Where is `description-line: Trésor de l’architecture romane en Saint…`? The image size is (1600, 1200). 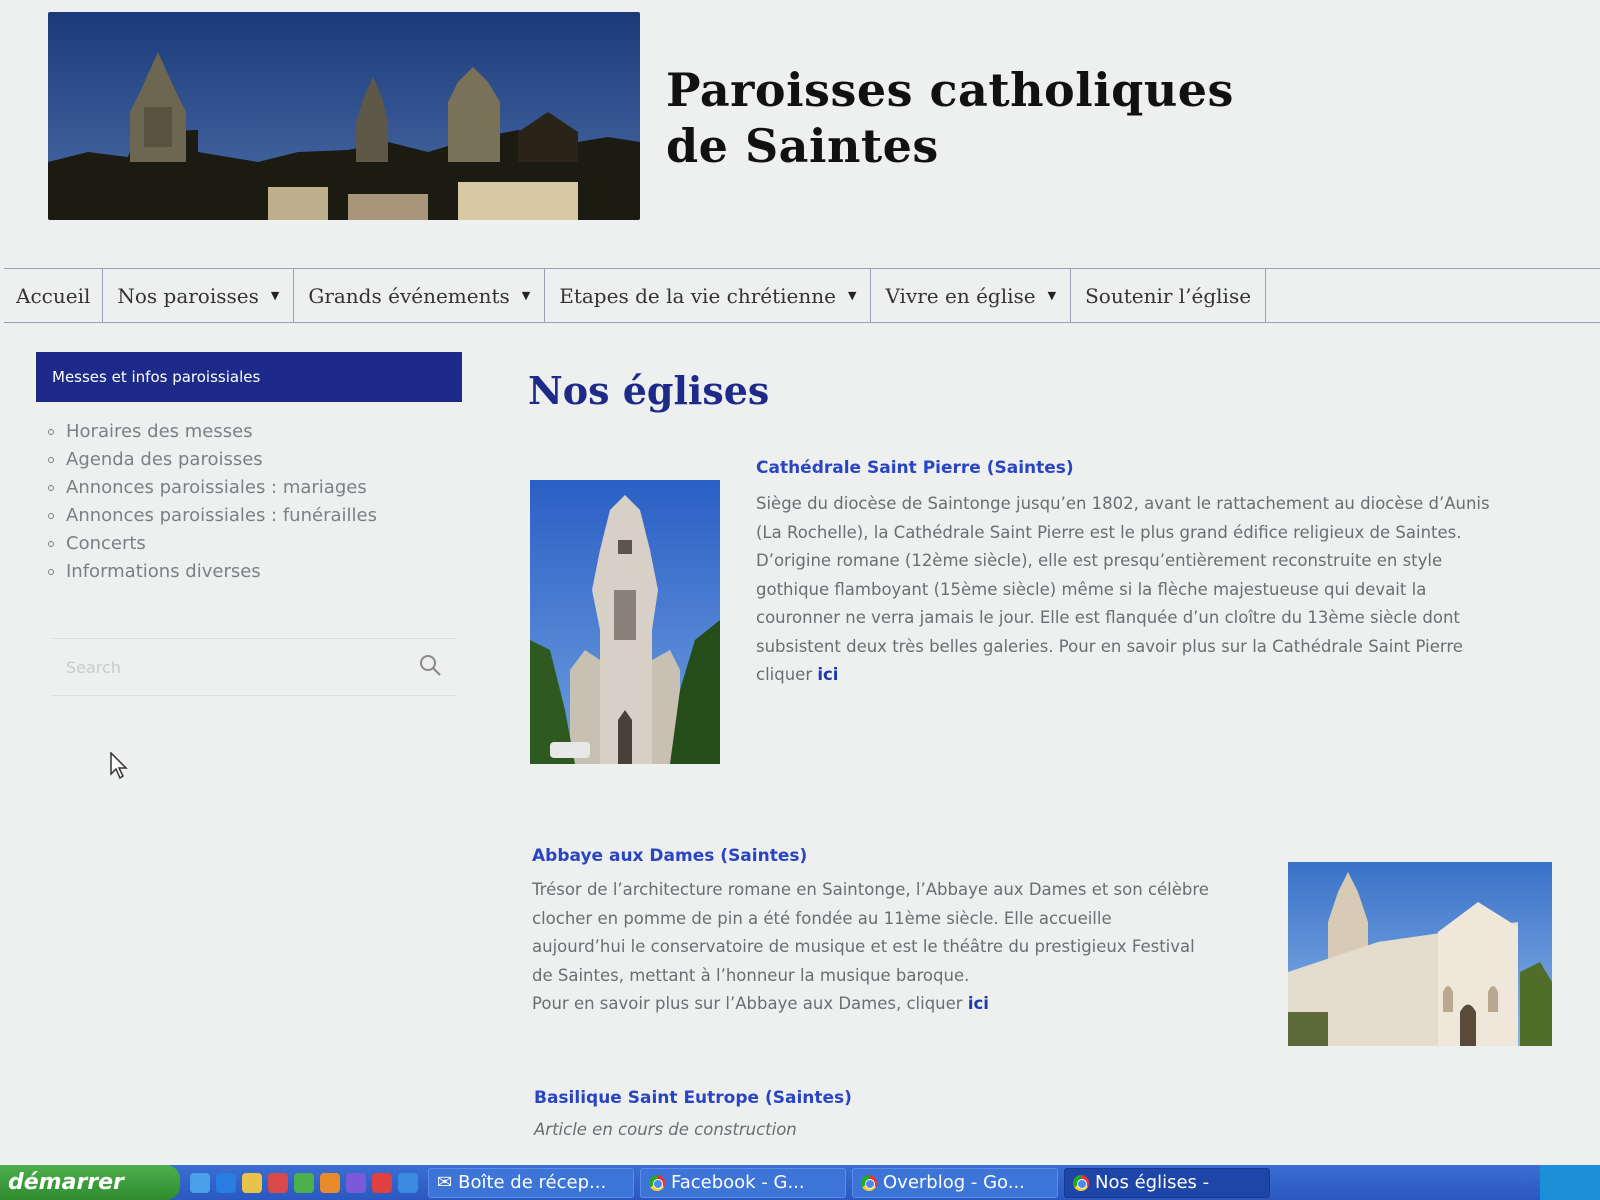 description-line: Trésor de l’architecture romane en Saint… is located at coordinates (870, 889).